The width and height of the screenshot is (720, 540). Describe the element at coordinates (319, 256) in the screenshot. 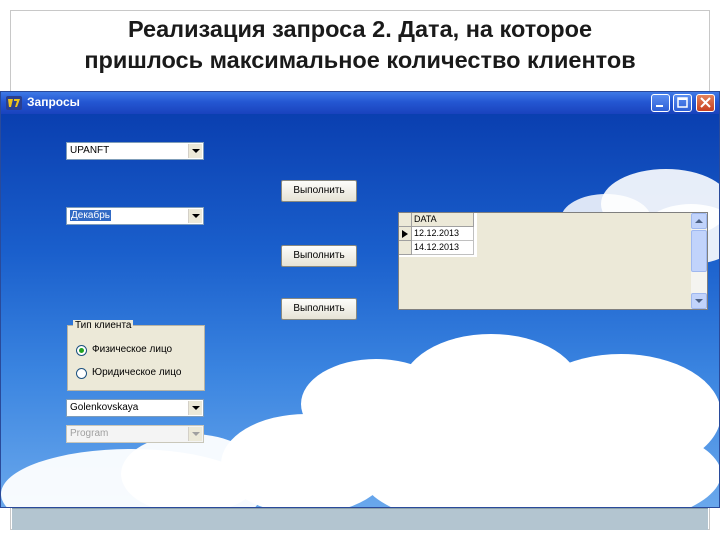

I see `execute-button-2: Выполнить` at that location.